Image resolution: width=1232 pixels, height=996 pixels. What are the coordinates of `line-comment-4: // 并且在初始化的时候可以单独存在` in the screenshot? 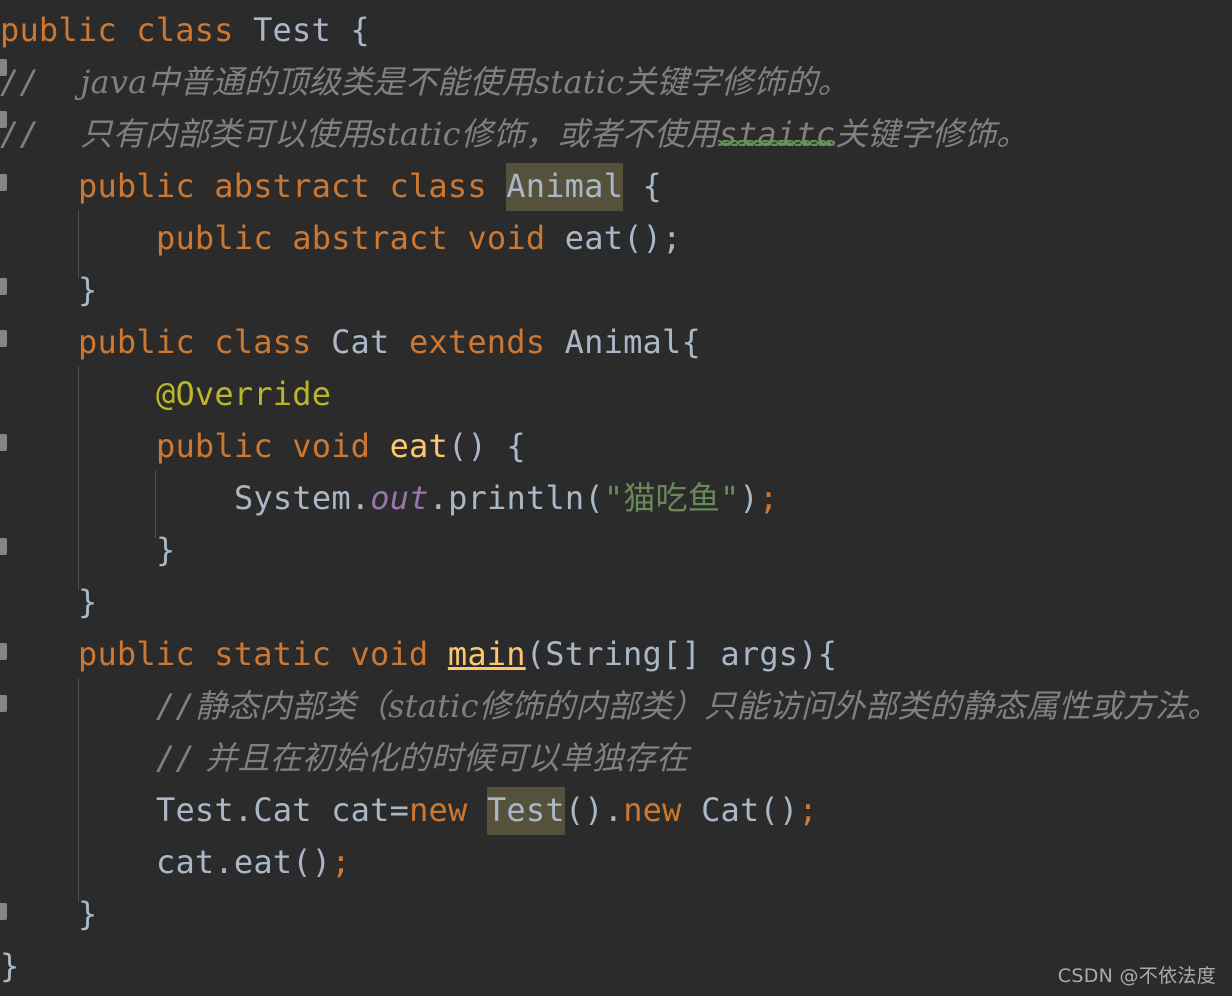 It's located at (344, 758).